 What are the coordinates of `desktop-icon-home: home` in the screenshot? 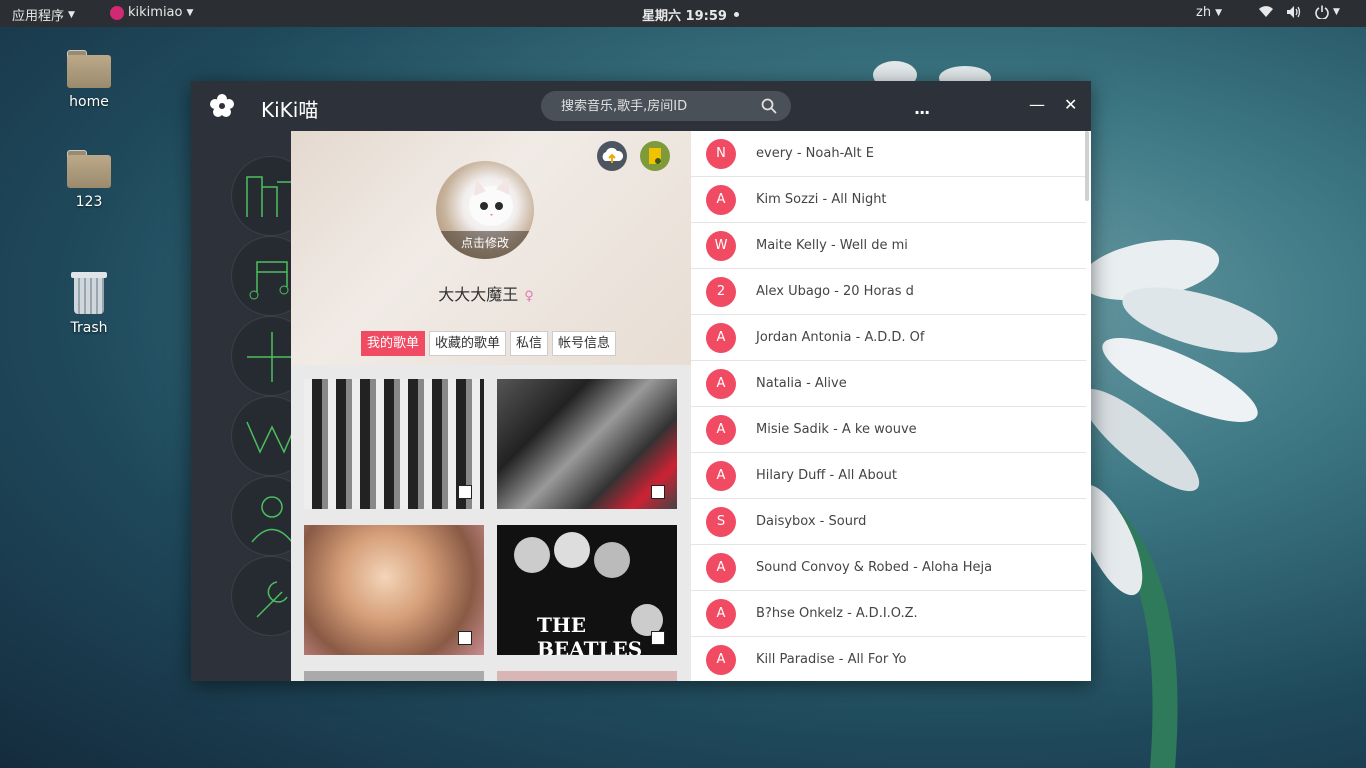 It's located at (89, 80).